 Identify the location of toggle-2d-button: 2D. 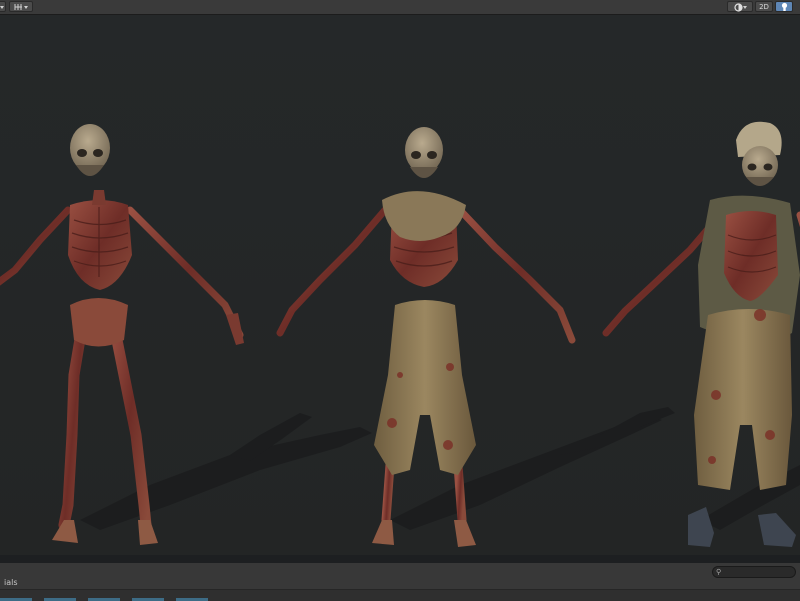
(764, 6).